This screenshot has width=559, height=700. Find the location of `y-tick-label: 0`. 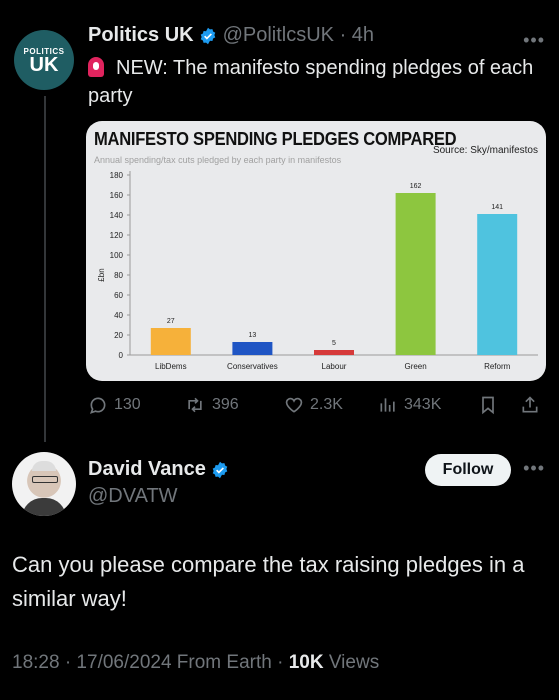

y-tick-label: 0 is located at coordinates (121, 355).